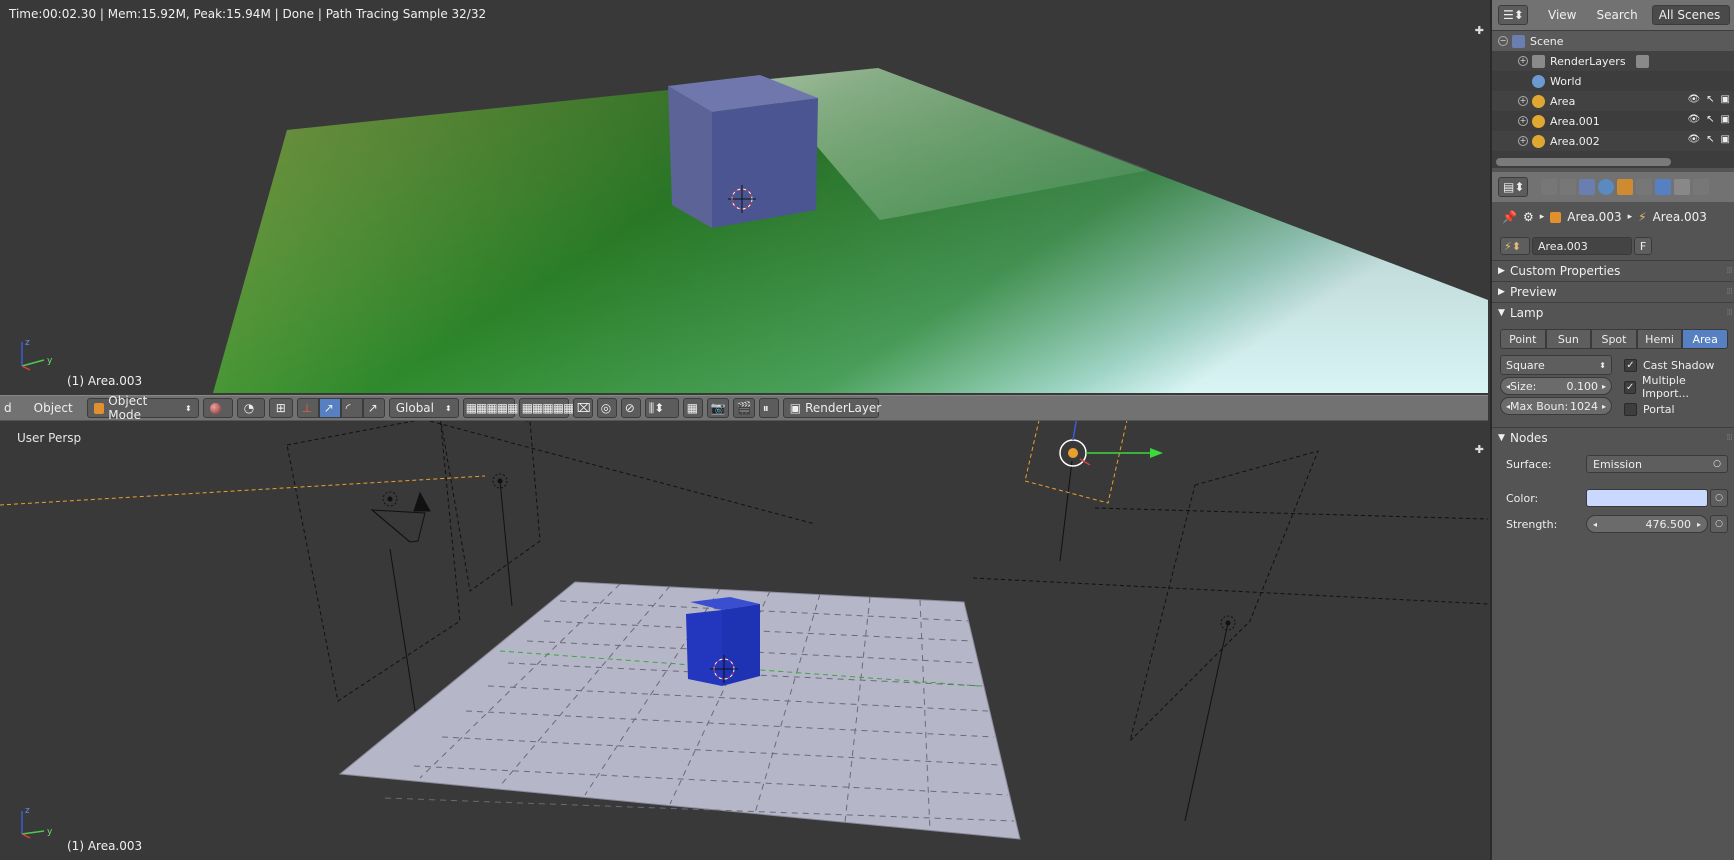  What do you see at coordinates (606, 408) in the screenshot?
I see `proportional-edit-button: ◎` at bounding box center [606, 408].